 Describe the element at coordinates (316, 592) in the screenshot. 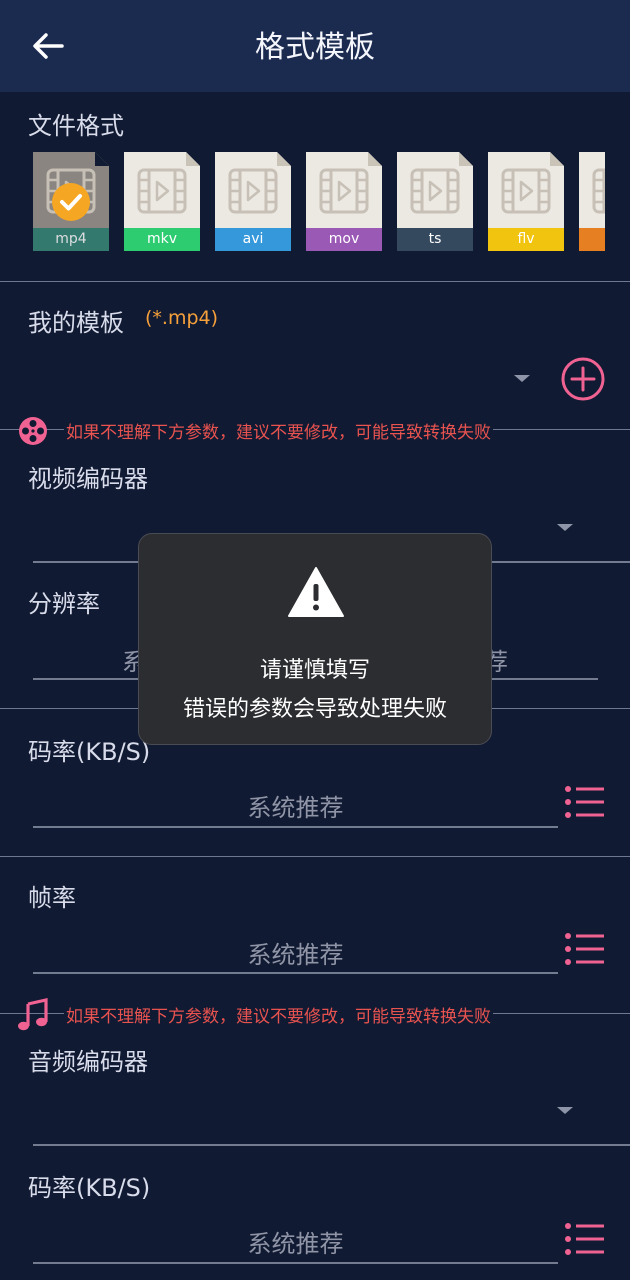

I see `warning-triangle-icon` at that location.